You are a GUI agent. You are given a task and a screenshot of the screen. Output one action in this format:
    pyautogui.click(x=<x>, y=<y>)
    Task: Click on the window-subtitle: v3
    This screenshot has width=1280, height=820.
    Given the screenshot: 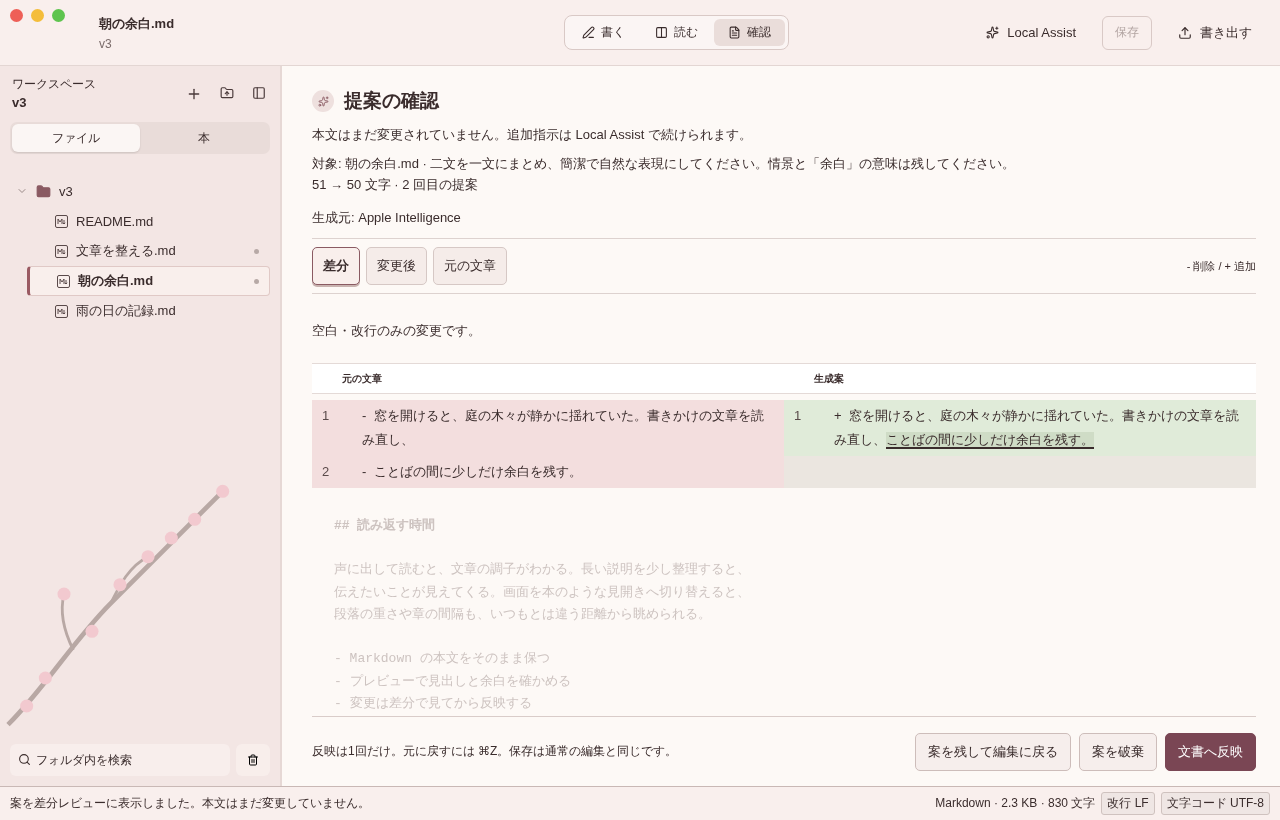 What is the action you would take?
    pyautogui.click(x=106, y=43)
    